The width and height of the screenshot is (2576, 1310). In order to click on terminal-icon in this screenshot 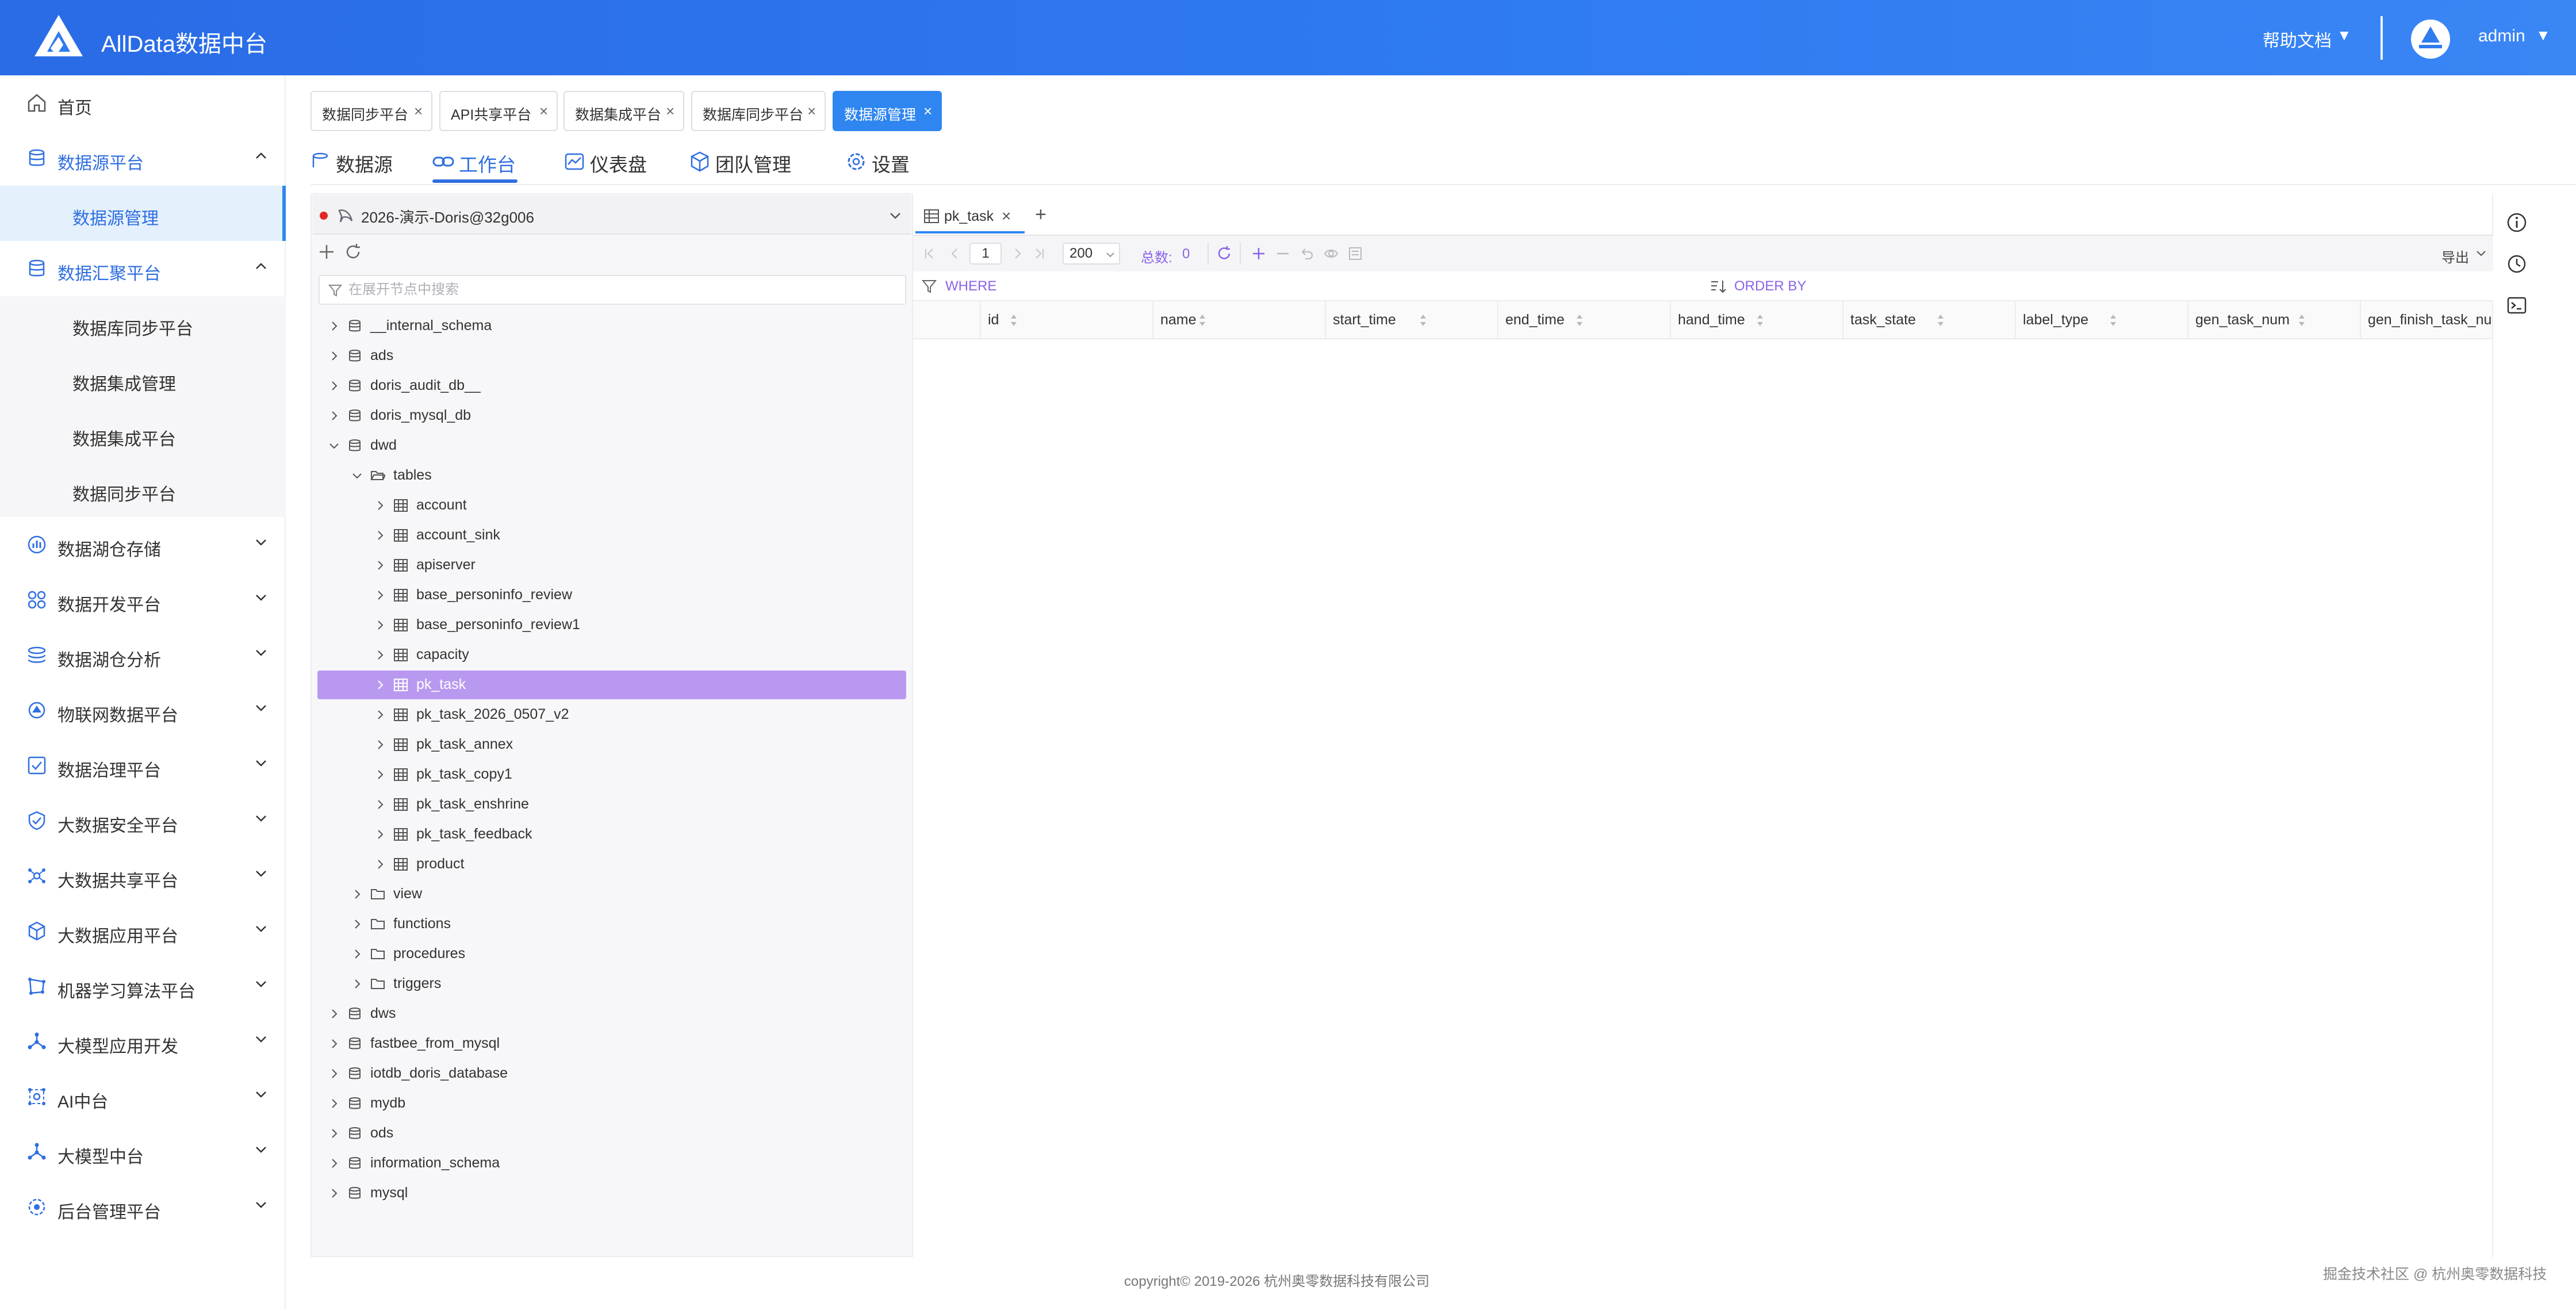, I will do `click(2517, 305)`.